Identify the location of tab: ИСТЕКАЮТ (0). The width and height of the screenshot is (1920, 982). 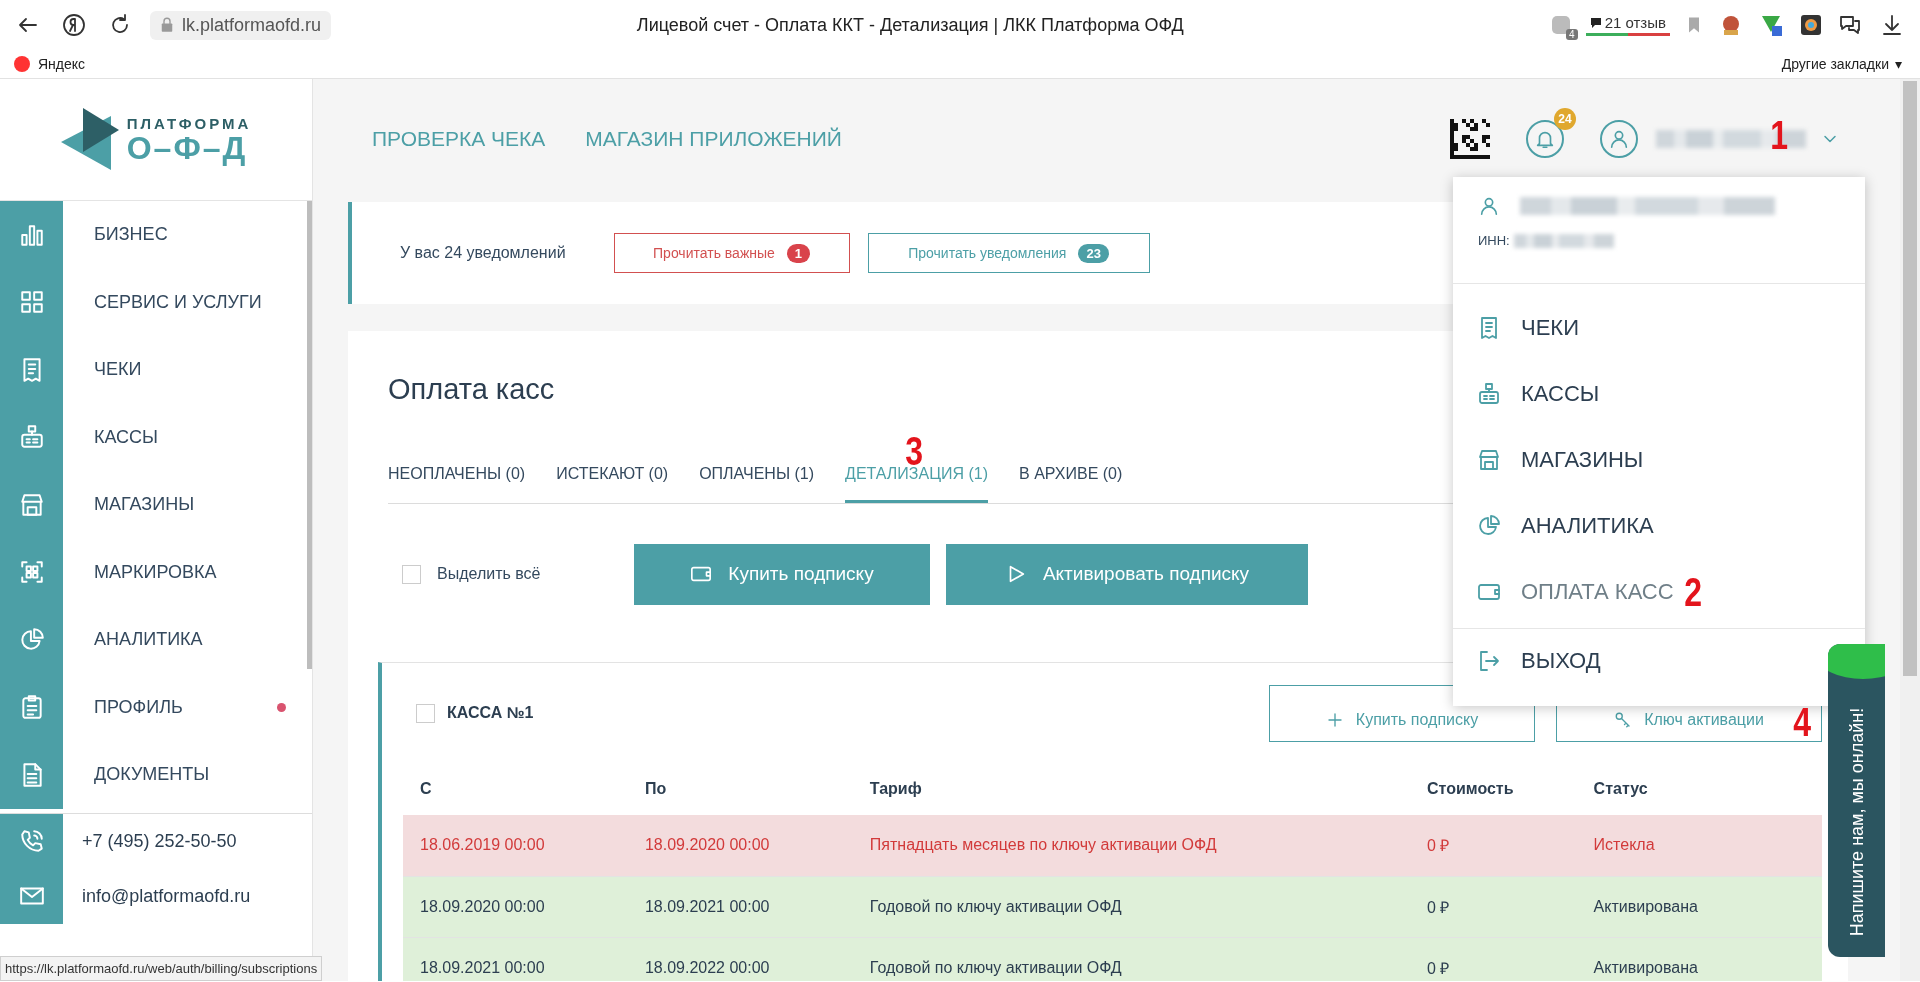
(612, 479).